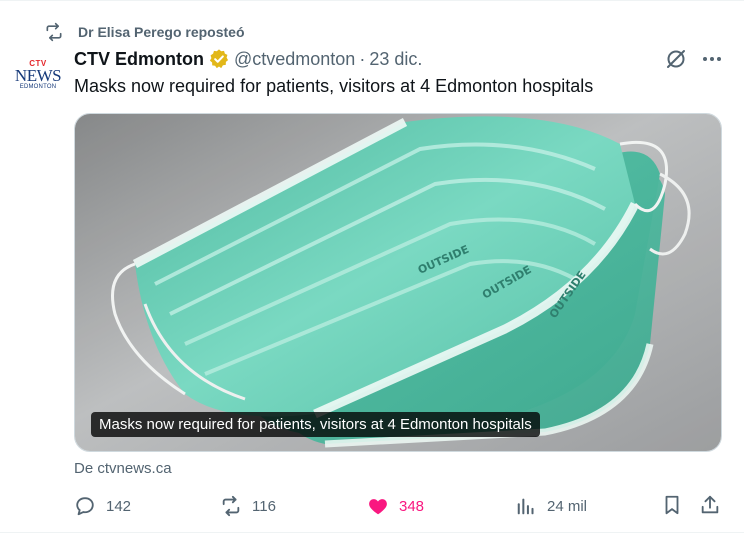  I want to click on top-divider, so click(372, 0).